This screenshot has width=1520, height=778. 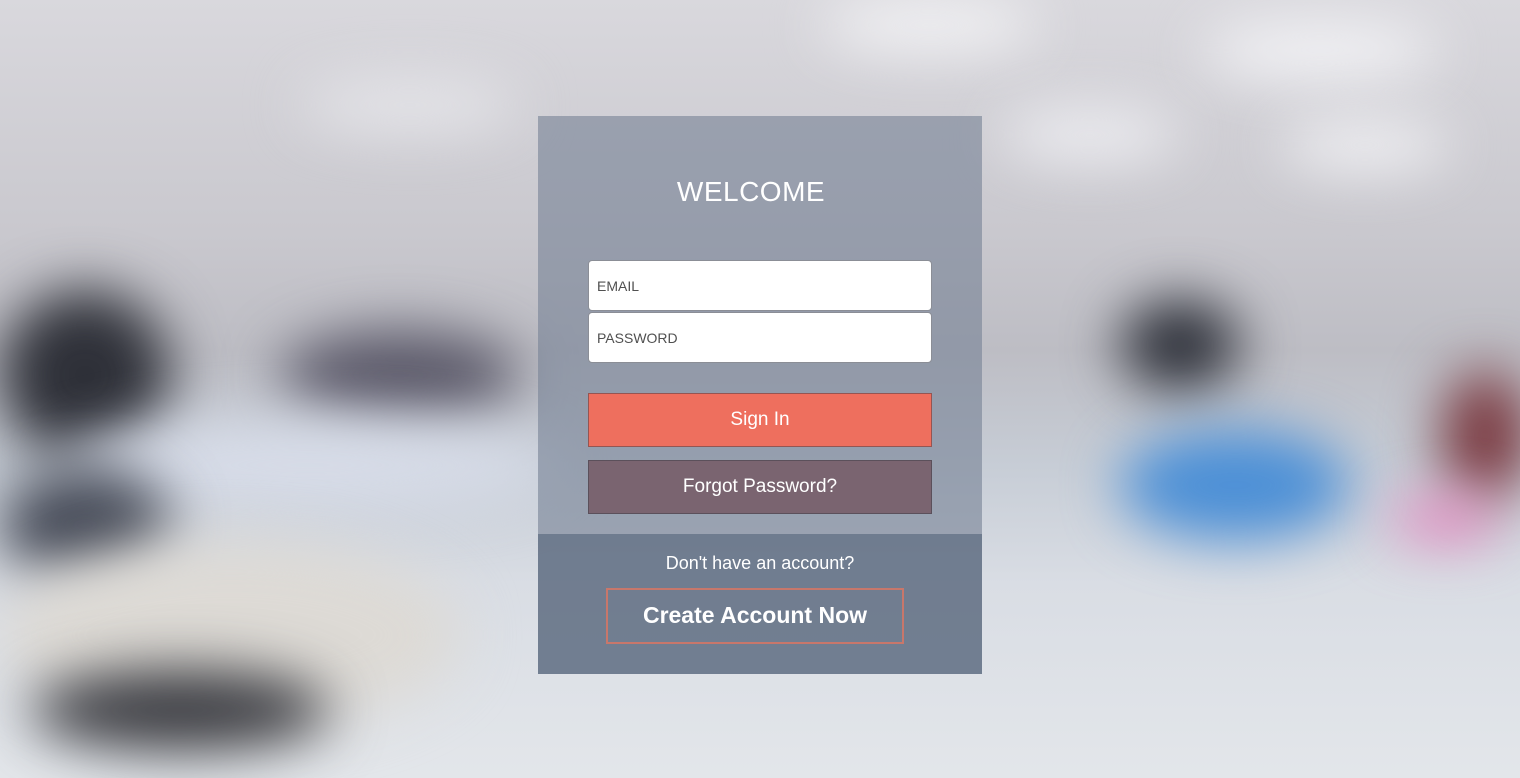 What do you see at coordinates (180, 710) in the screenshot?
I see `telephone-dark` at bounding box center [180, 710].